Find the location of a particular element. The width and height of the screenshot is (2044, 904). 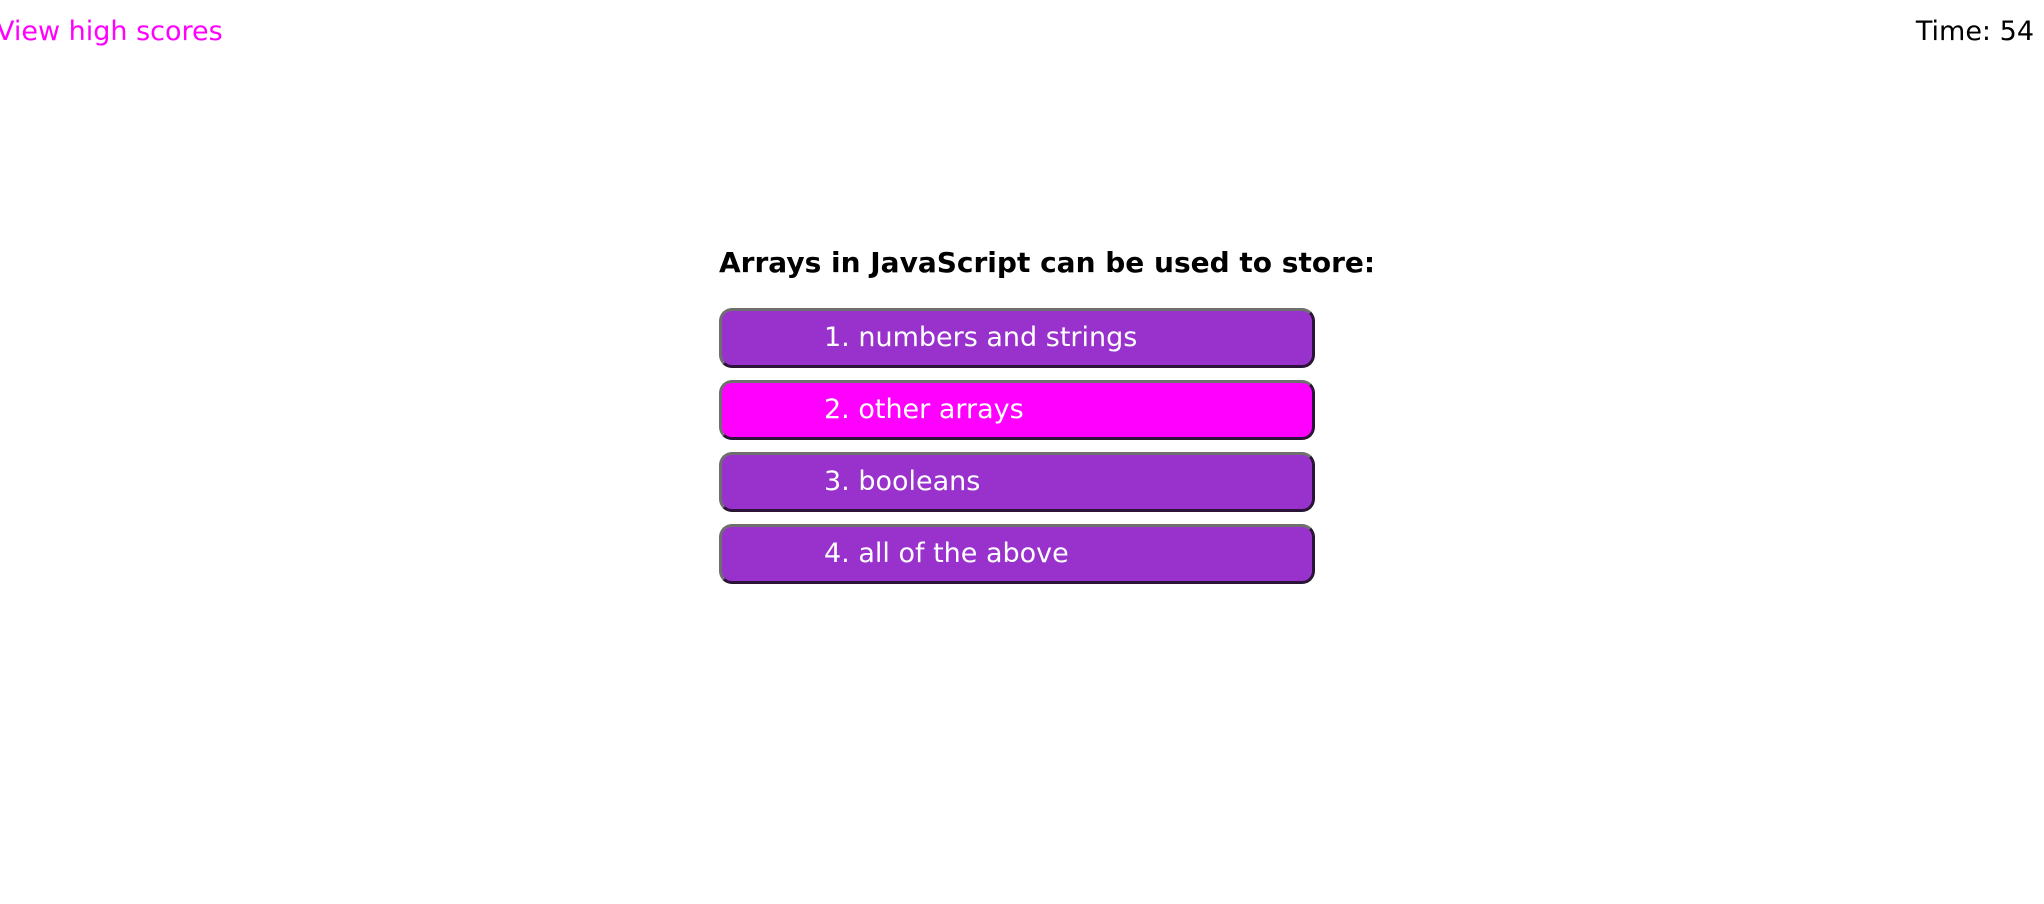

answer-button-2: 2. other arrays is located at coordinates (1017, 410).